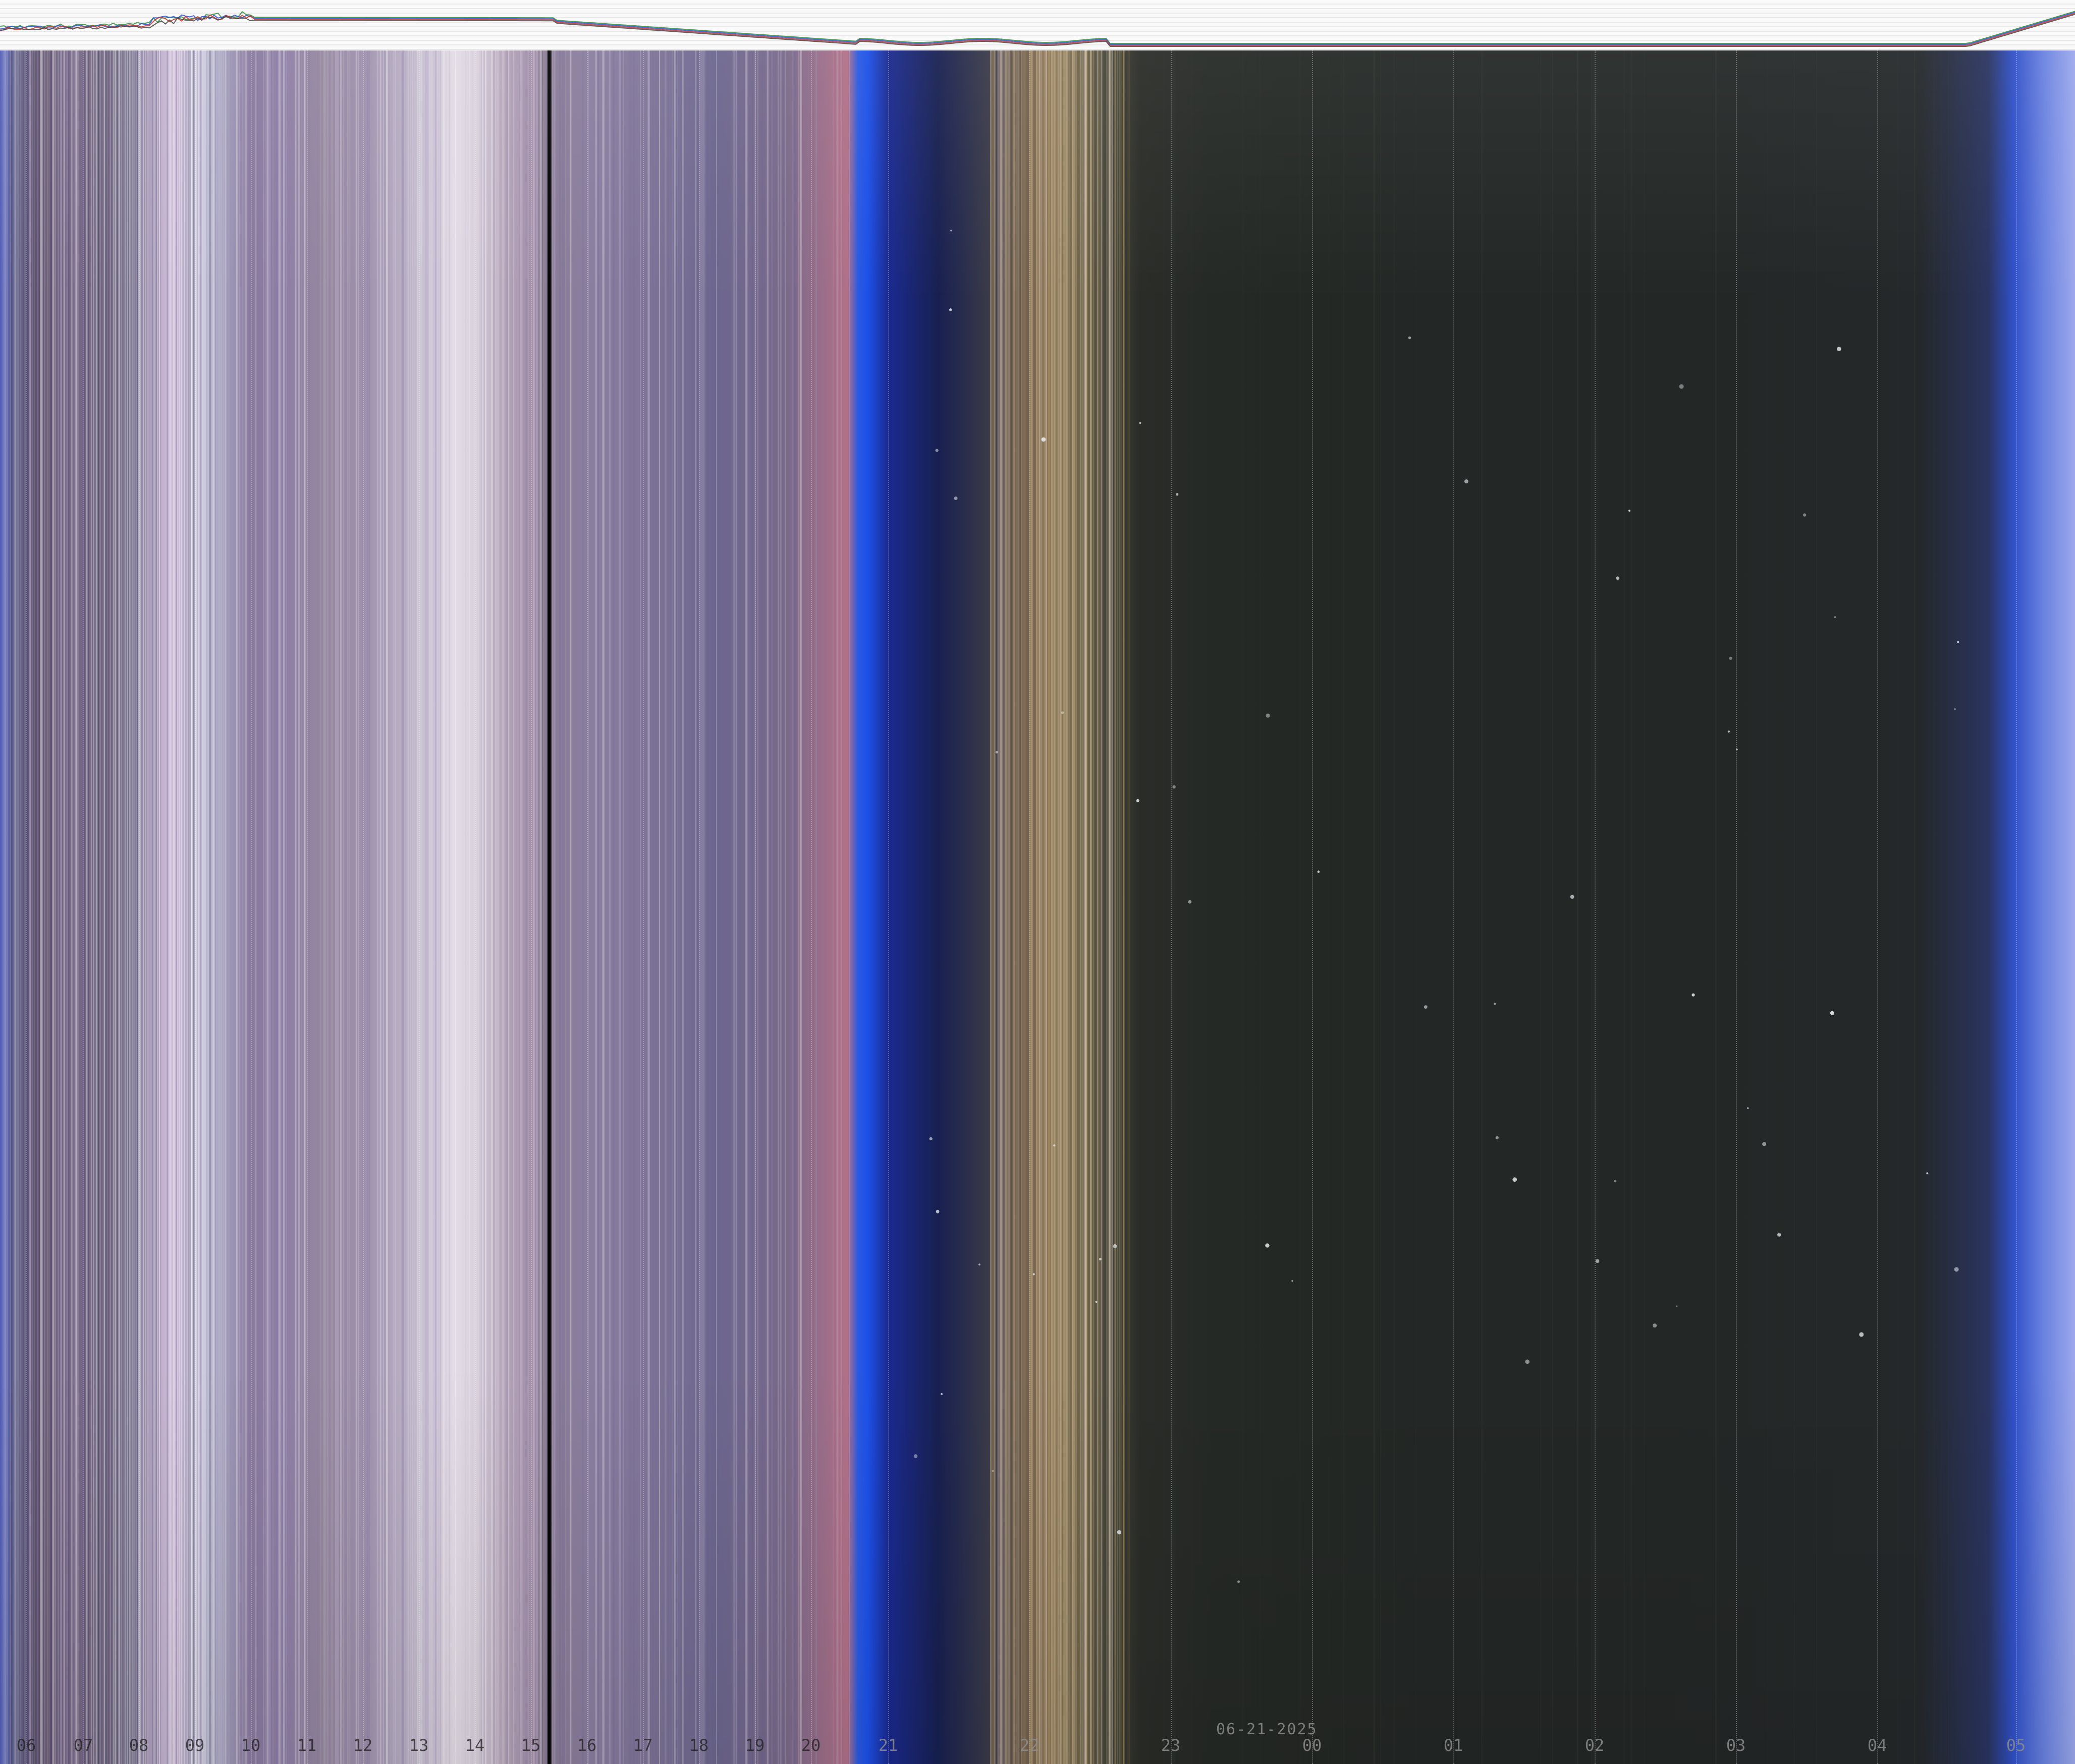  Describe the element at coordinates (195, 1745) in the screenshot. I see `hour-label: 09` at that location.